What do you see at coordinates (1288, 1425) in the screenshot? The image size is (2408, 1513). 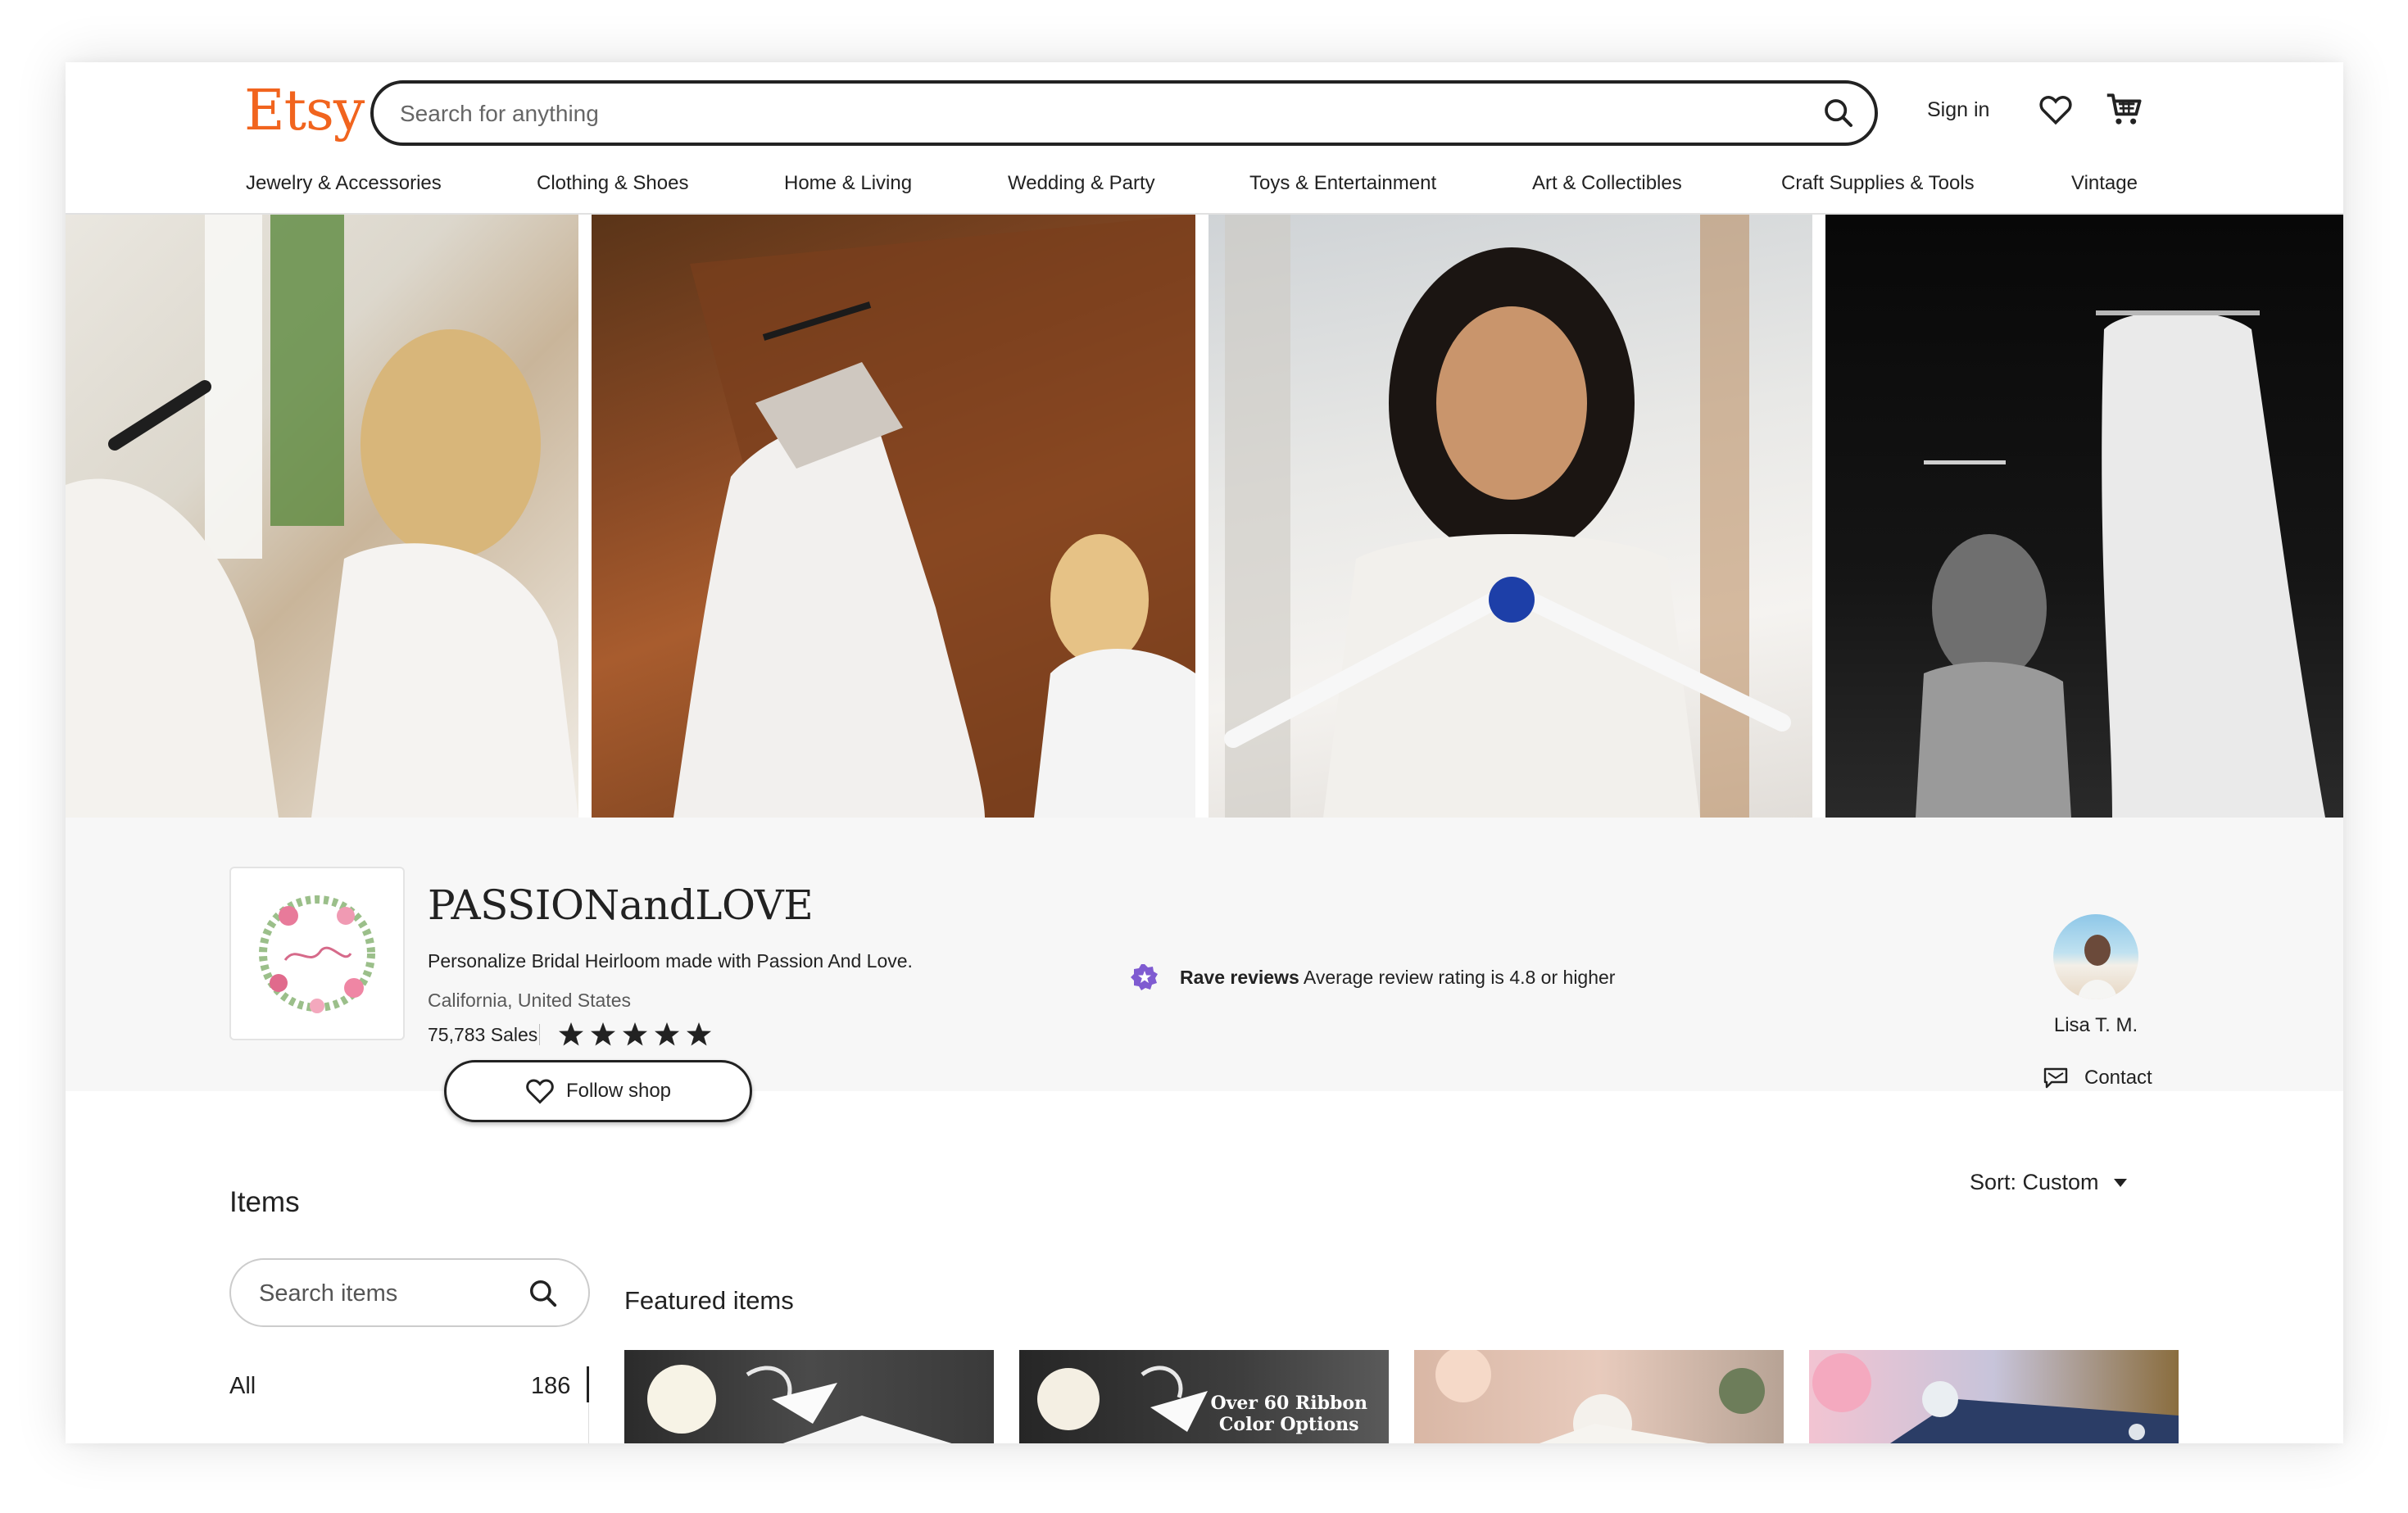 I see `thumbnail-caption-line2: Color Options` at bounding box center [1288, 1425].